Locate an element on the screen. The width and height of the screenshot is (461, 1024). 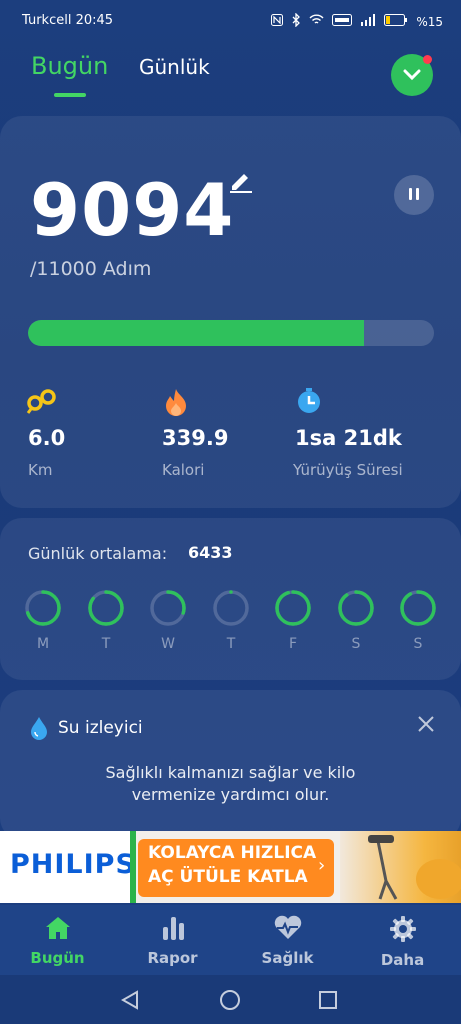
battery-percent: %15 is located at coordinates (429, 21).